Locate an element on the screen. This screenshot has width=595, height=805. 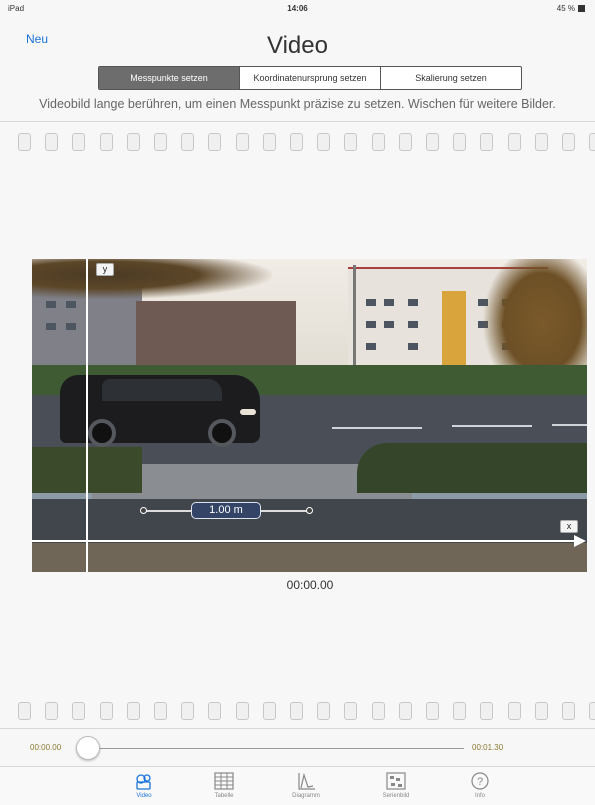
film-perforation-bottom is located at coordinates (297, 711).